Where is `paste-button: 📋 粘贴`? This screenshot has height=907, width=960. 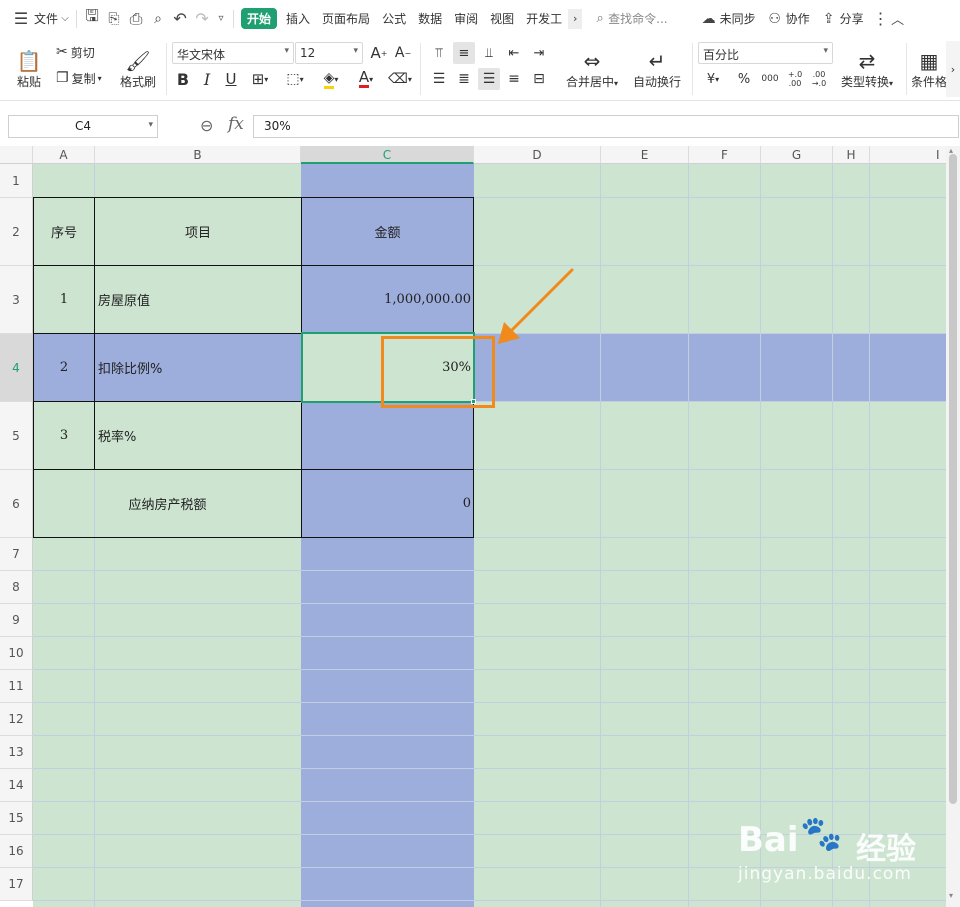 paste-button: 📋 粘贴 is located at coordinates (29, 69).